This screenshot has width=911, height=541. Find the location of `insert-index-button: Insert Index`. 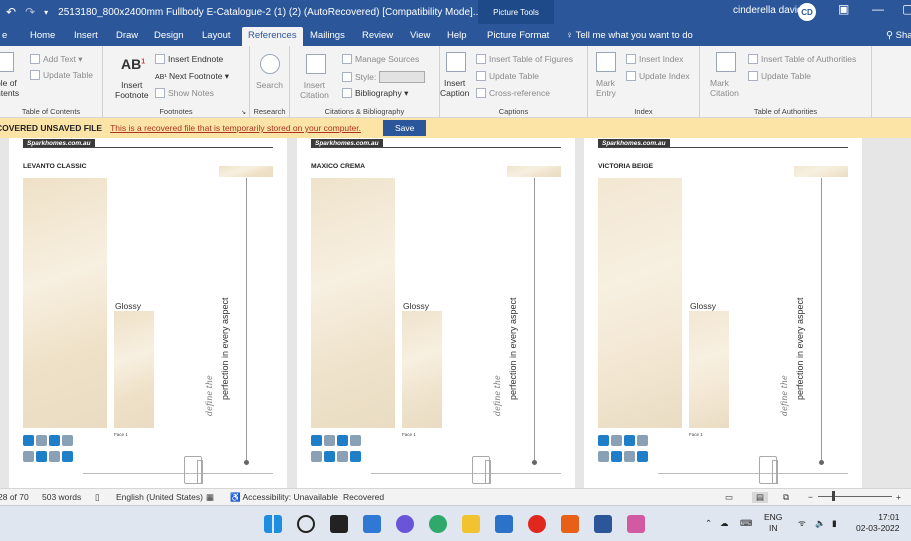

insert-index-button: Insert Index is located at coordinates (654, 59).